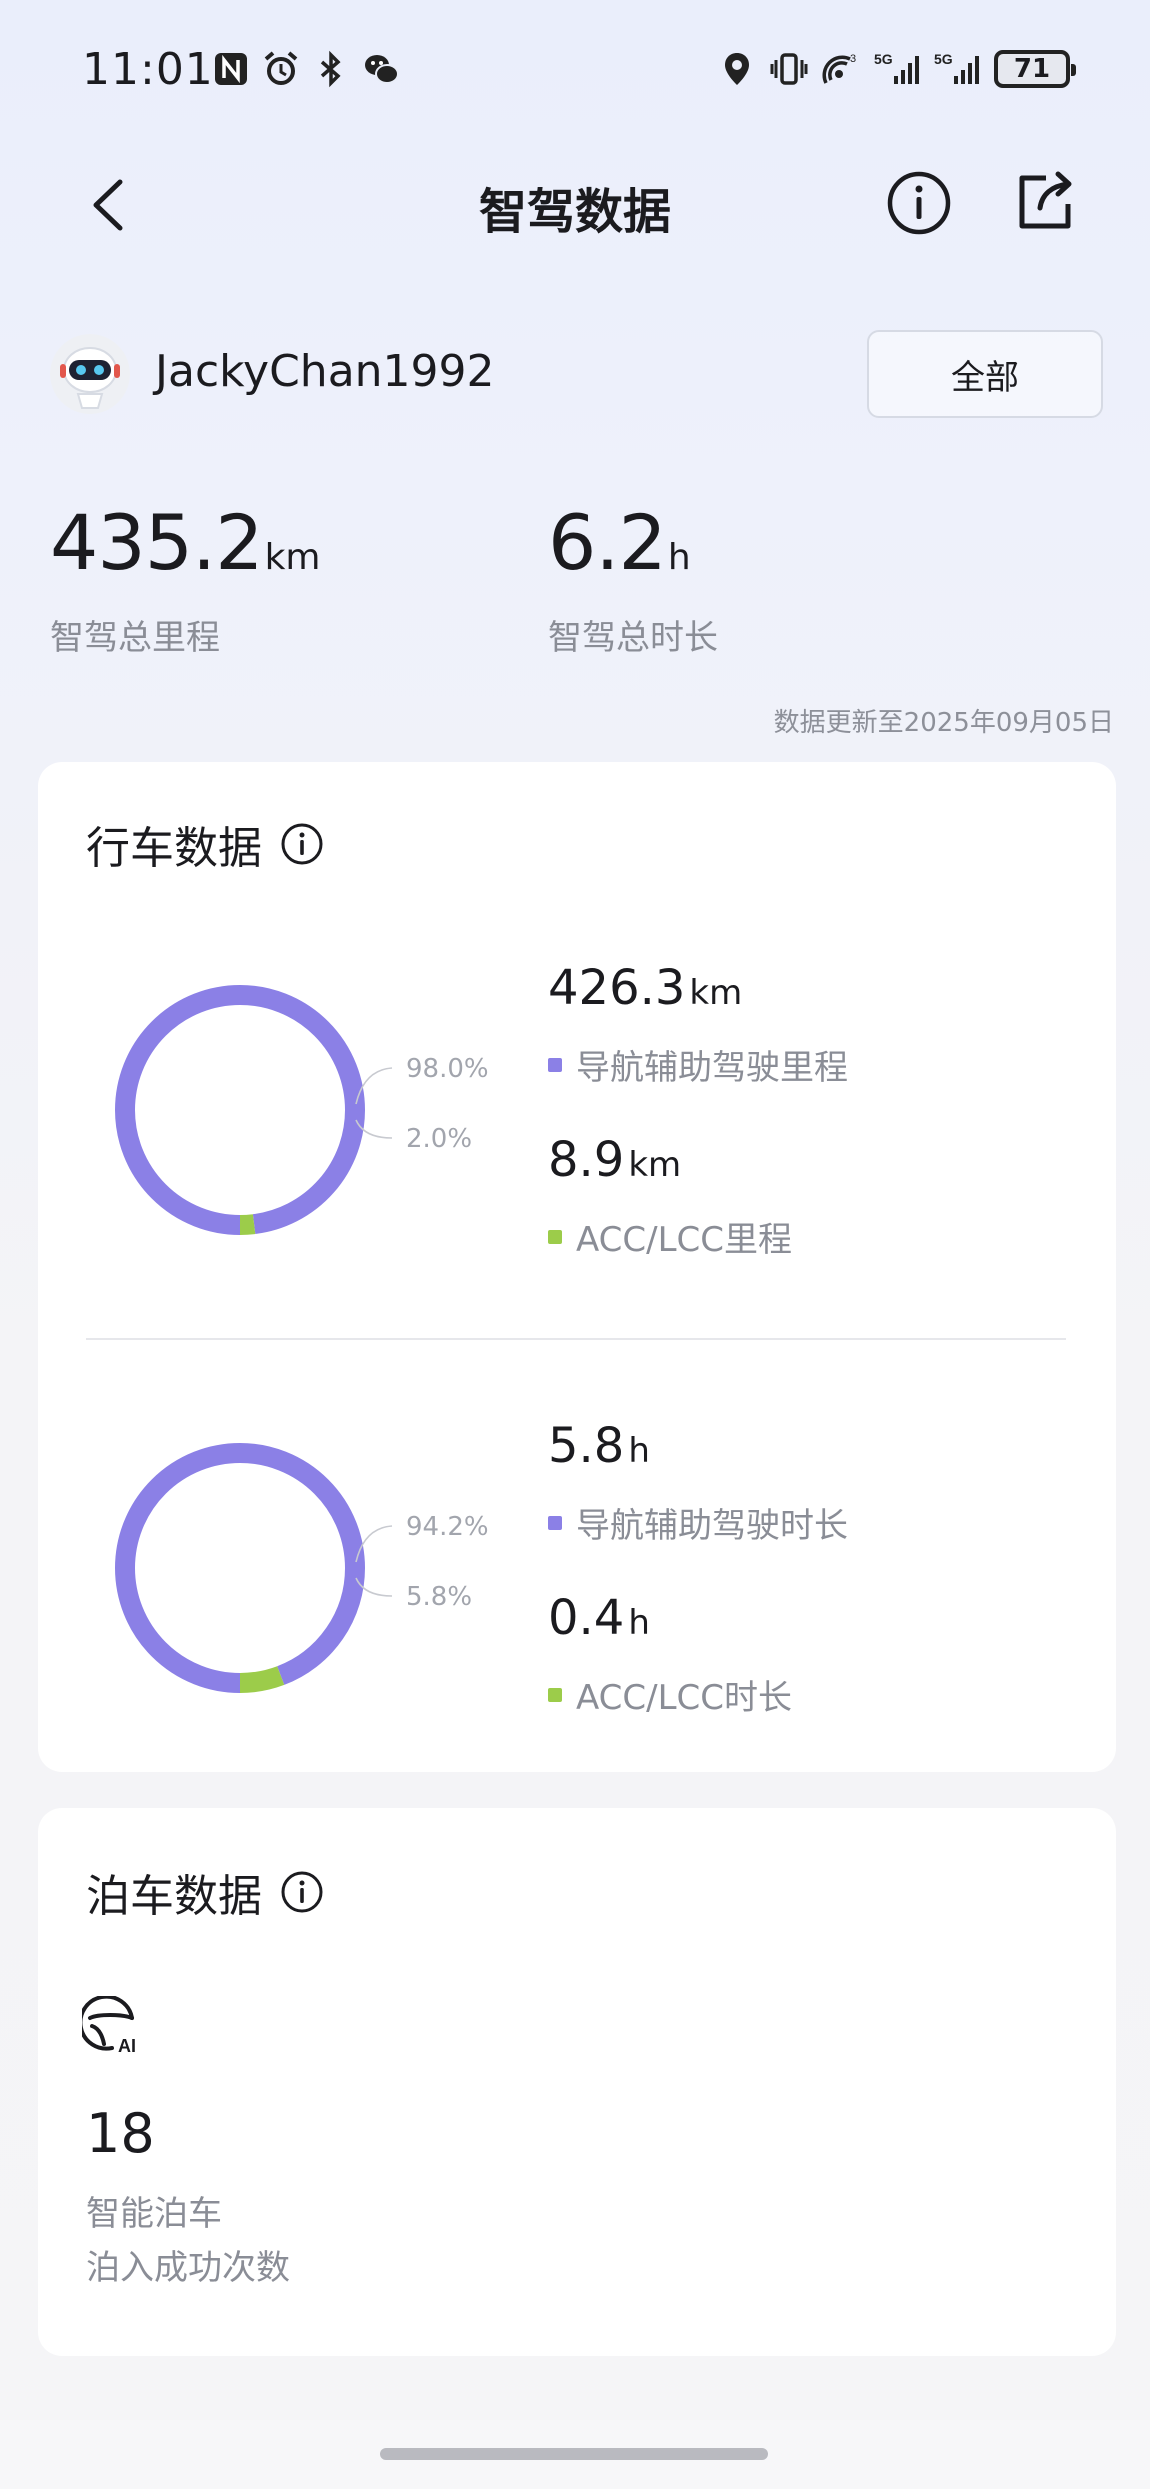  What do you see at coordinates (447, 1527) in the screenshot?
I see `duration-primary-pct: 94.2%` at bounding box center [447, 1527].